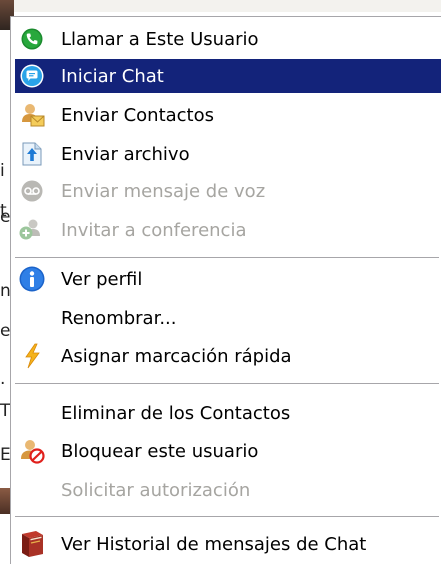 This screenshot has height=564, width=441. What do you see at coordinates (112, 76) in the screenshot?
I see `menu-item-label: Iniciar Chat` at bounding box center [112, 76].